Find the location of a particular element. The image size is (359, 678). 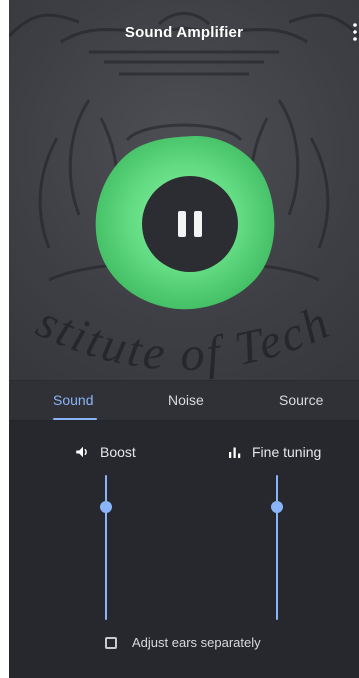

boost-slider-track is located at coordinates (106, 547).